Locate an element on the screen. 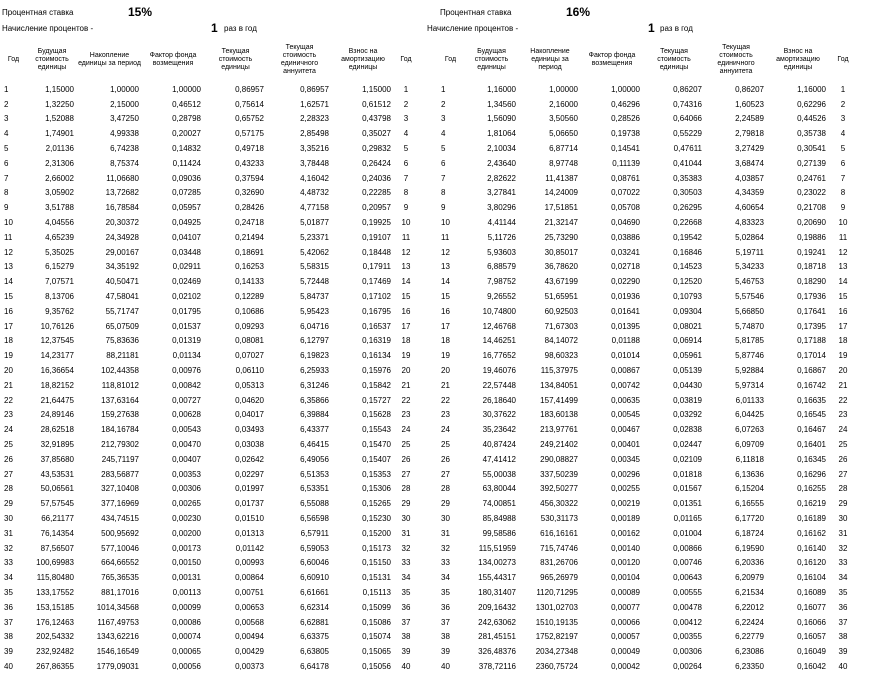 Image resolution: width=879 pixels, height=680 pixels. table-cell: 6,21534 is located at coordinates (749, 592).